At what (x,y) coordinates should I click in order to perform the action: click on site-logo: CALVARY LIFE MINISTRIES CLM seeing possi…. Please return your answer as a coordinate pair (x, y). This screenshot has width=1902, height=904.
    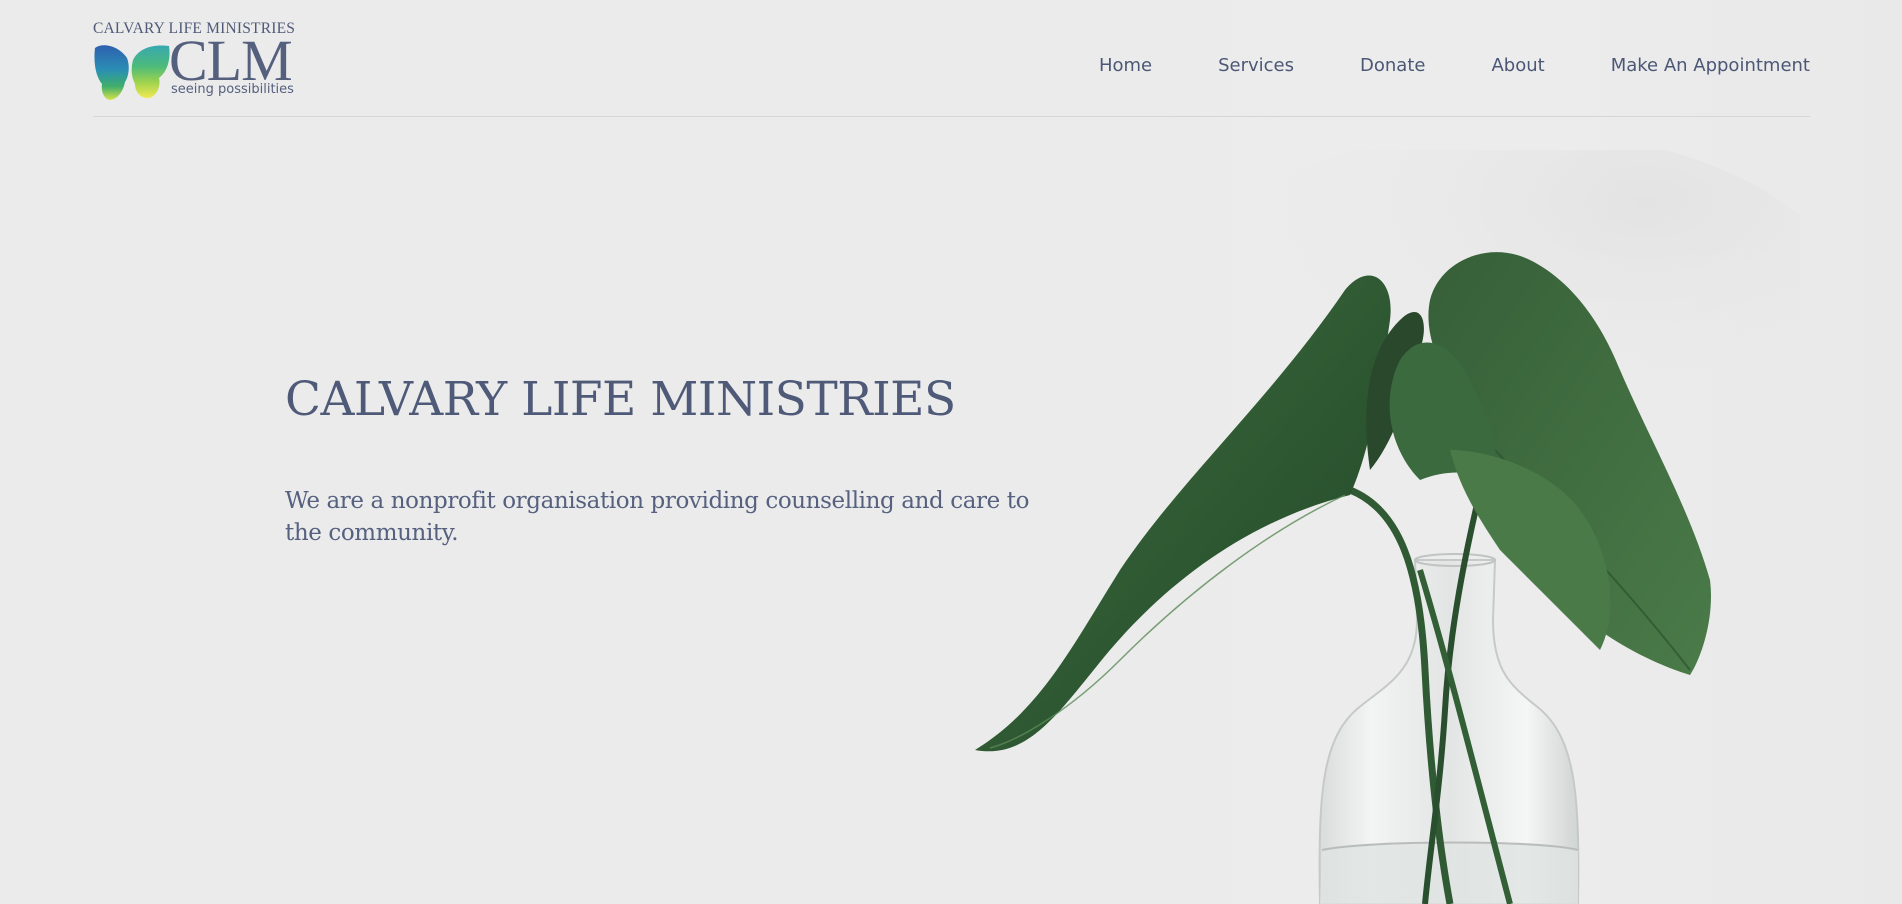
    Looking at the image, I should click on (195, 61).